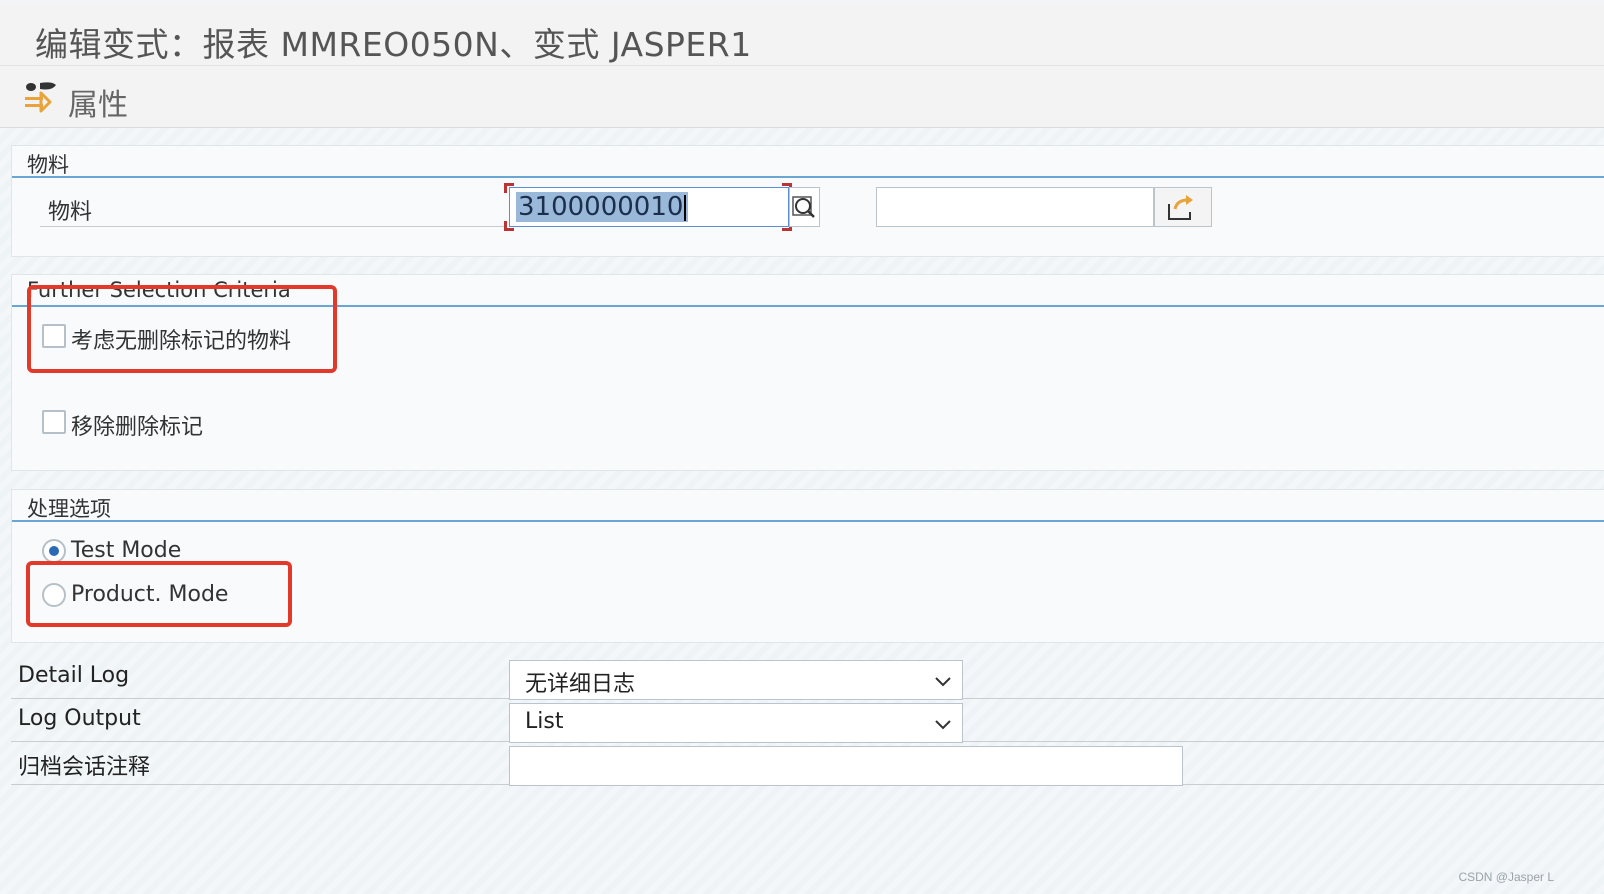 The height and width of the screenshot is (894, 1604). Describe the element at coordinates (802, 35) in the screenshot. I see `title-bar: 编辑变式：报表 MMREO050N、变式 JASPER1` at that location.